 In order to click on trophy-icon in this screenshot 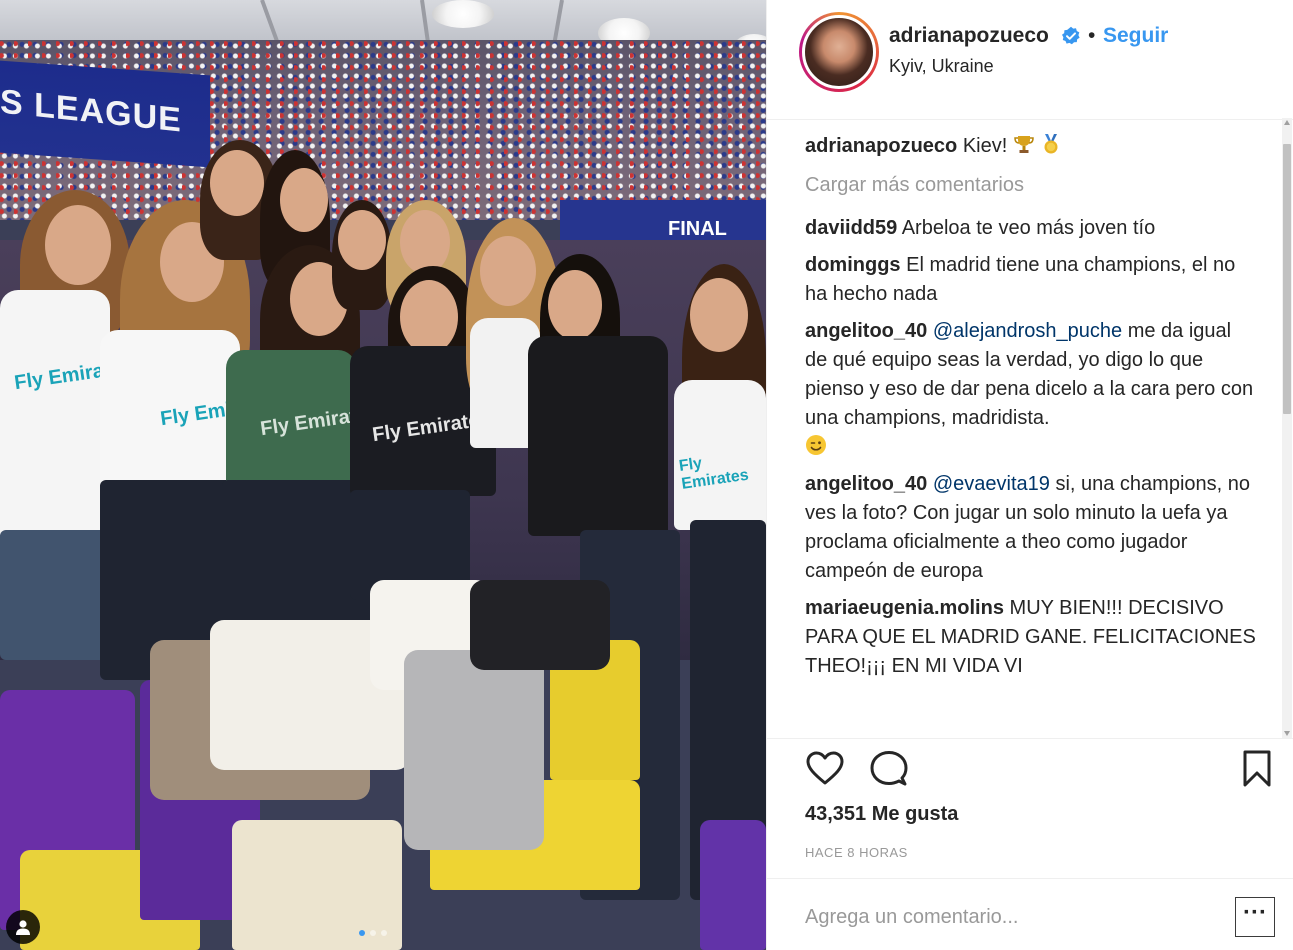, I will do `click(1024, 144)`.